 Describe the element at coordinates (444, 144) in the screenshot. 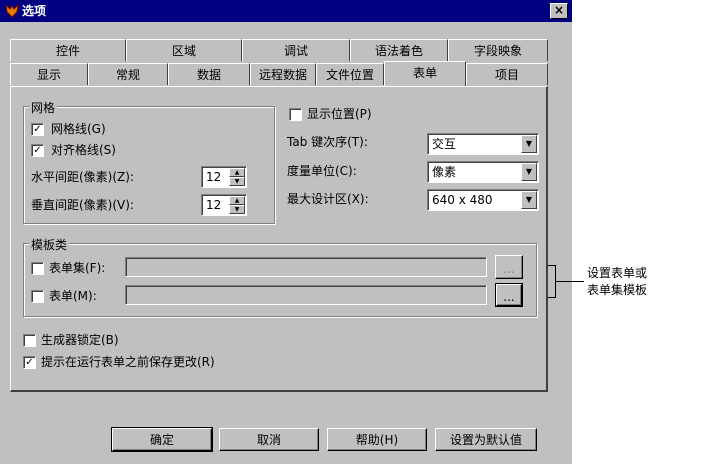

I see `tab-order-value: 交互` at that location.